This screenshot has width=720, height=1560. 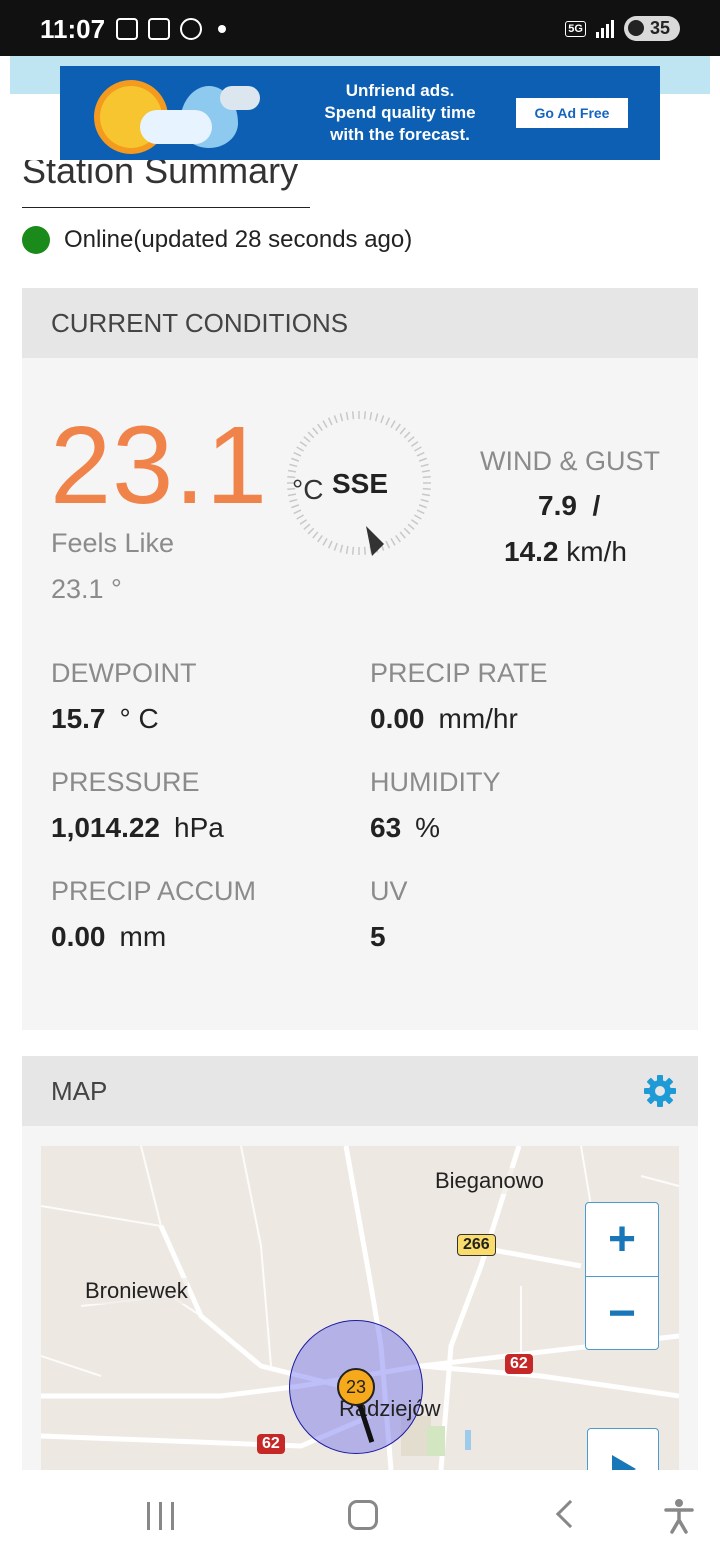 What do you see at coordinates (240, 98) in the screenshot?
I see `storm-cloud-icon` at bounding box center [240, 98].